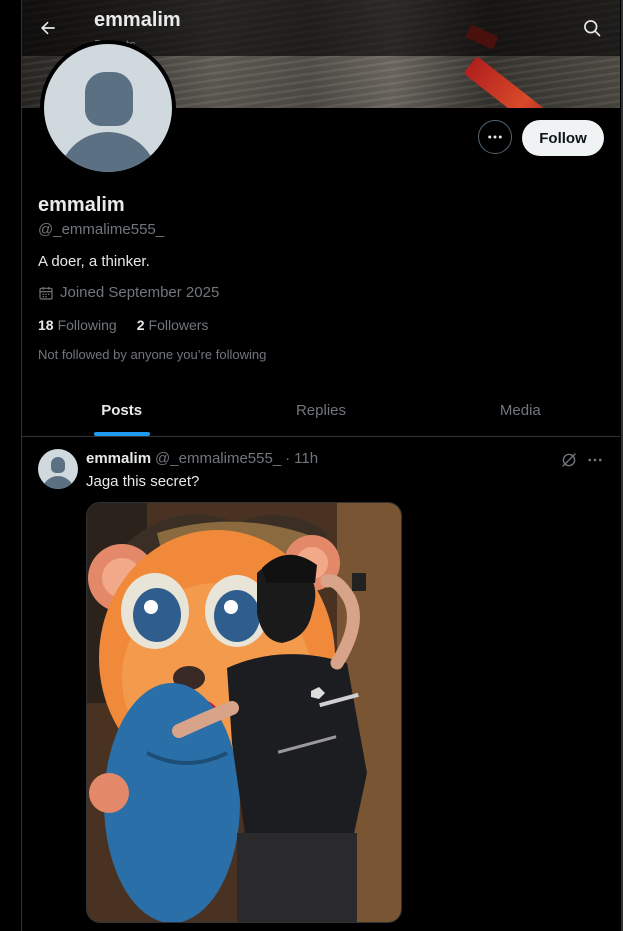 The height and width of the screenshot is (931, 623). What do you see at coordinates (152, 354) in the screenshot?
I see `followed-by-note: Not followed by anyone you’re following` at bounding box center [152, 354].